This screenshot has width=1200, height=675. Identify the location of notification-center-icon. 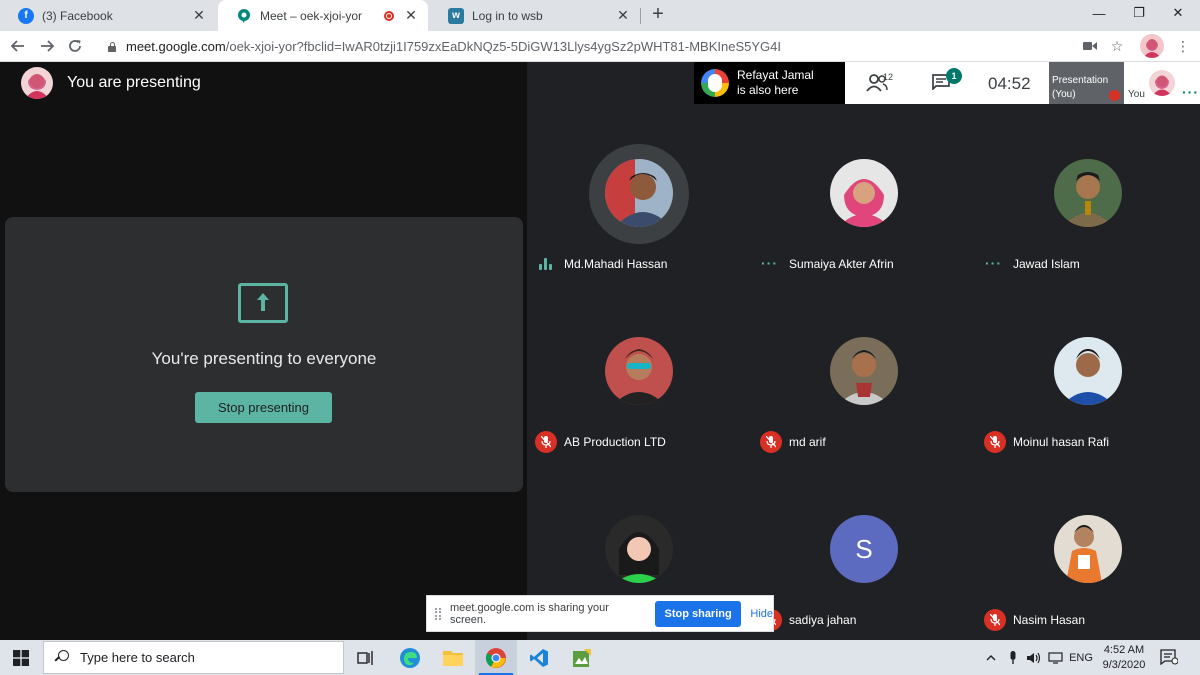
(1169, 657).